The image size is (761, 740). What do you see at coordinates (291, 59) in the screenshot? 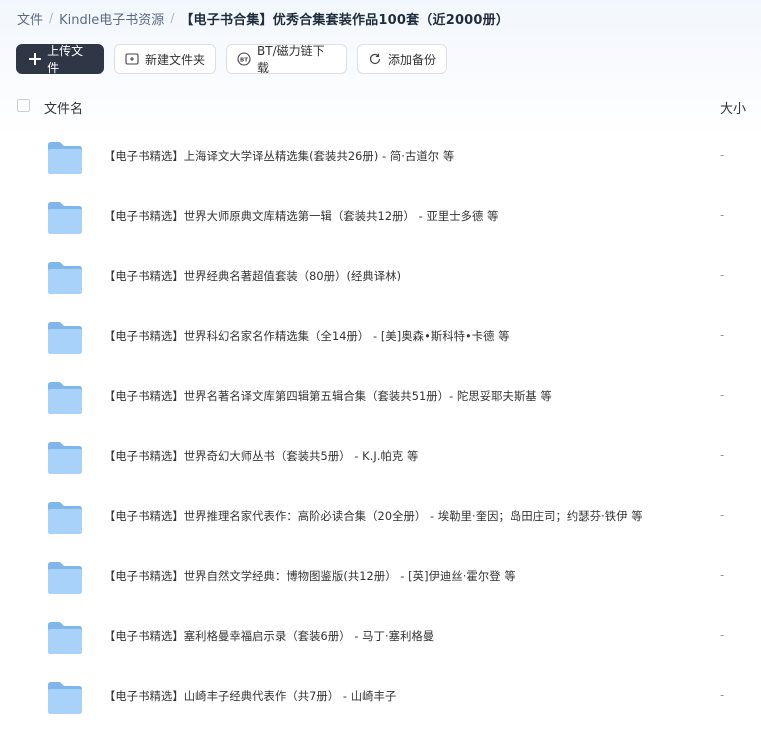
I see `bt-download-label: BT/磁力链下载` at bounding box center [291, 59].